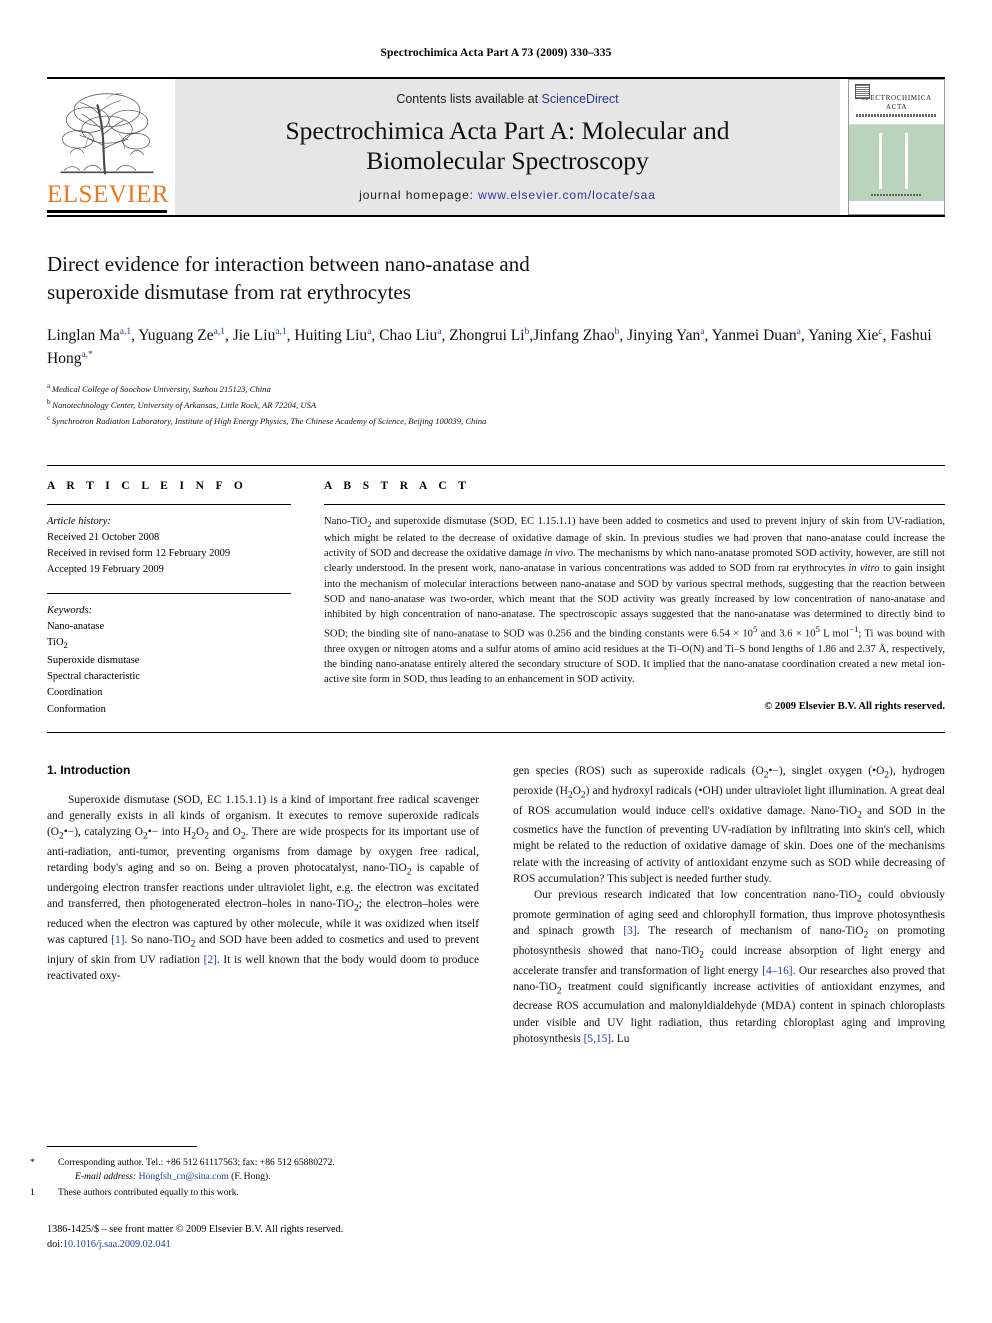  I want to click on contents-prefix: Contents lists available at, so click(469, 98).